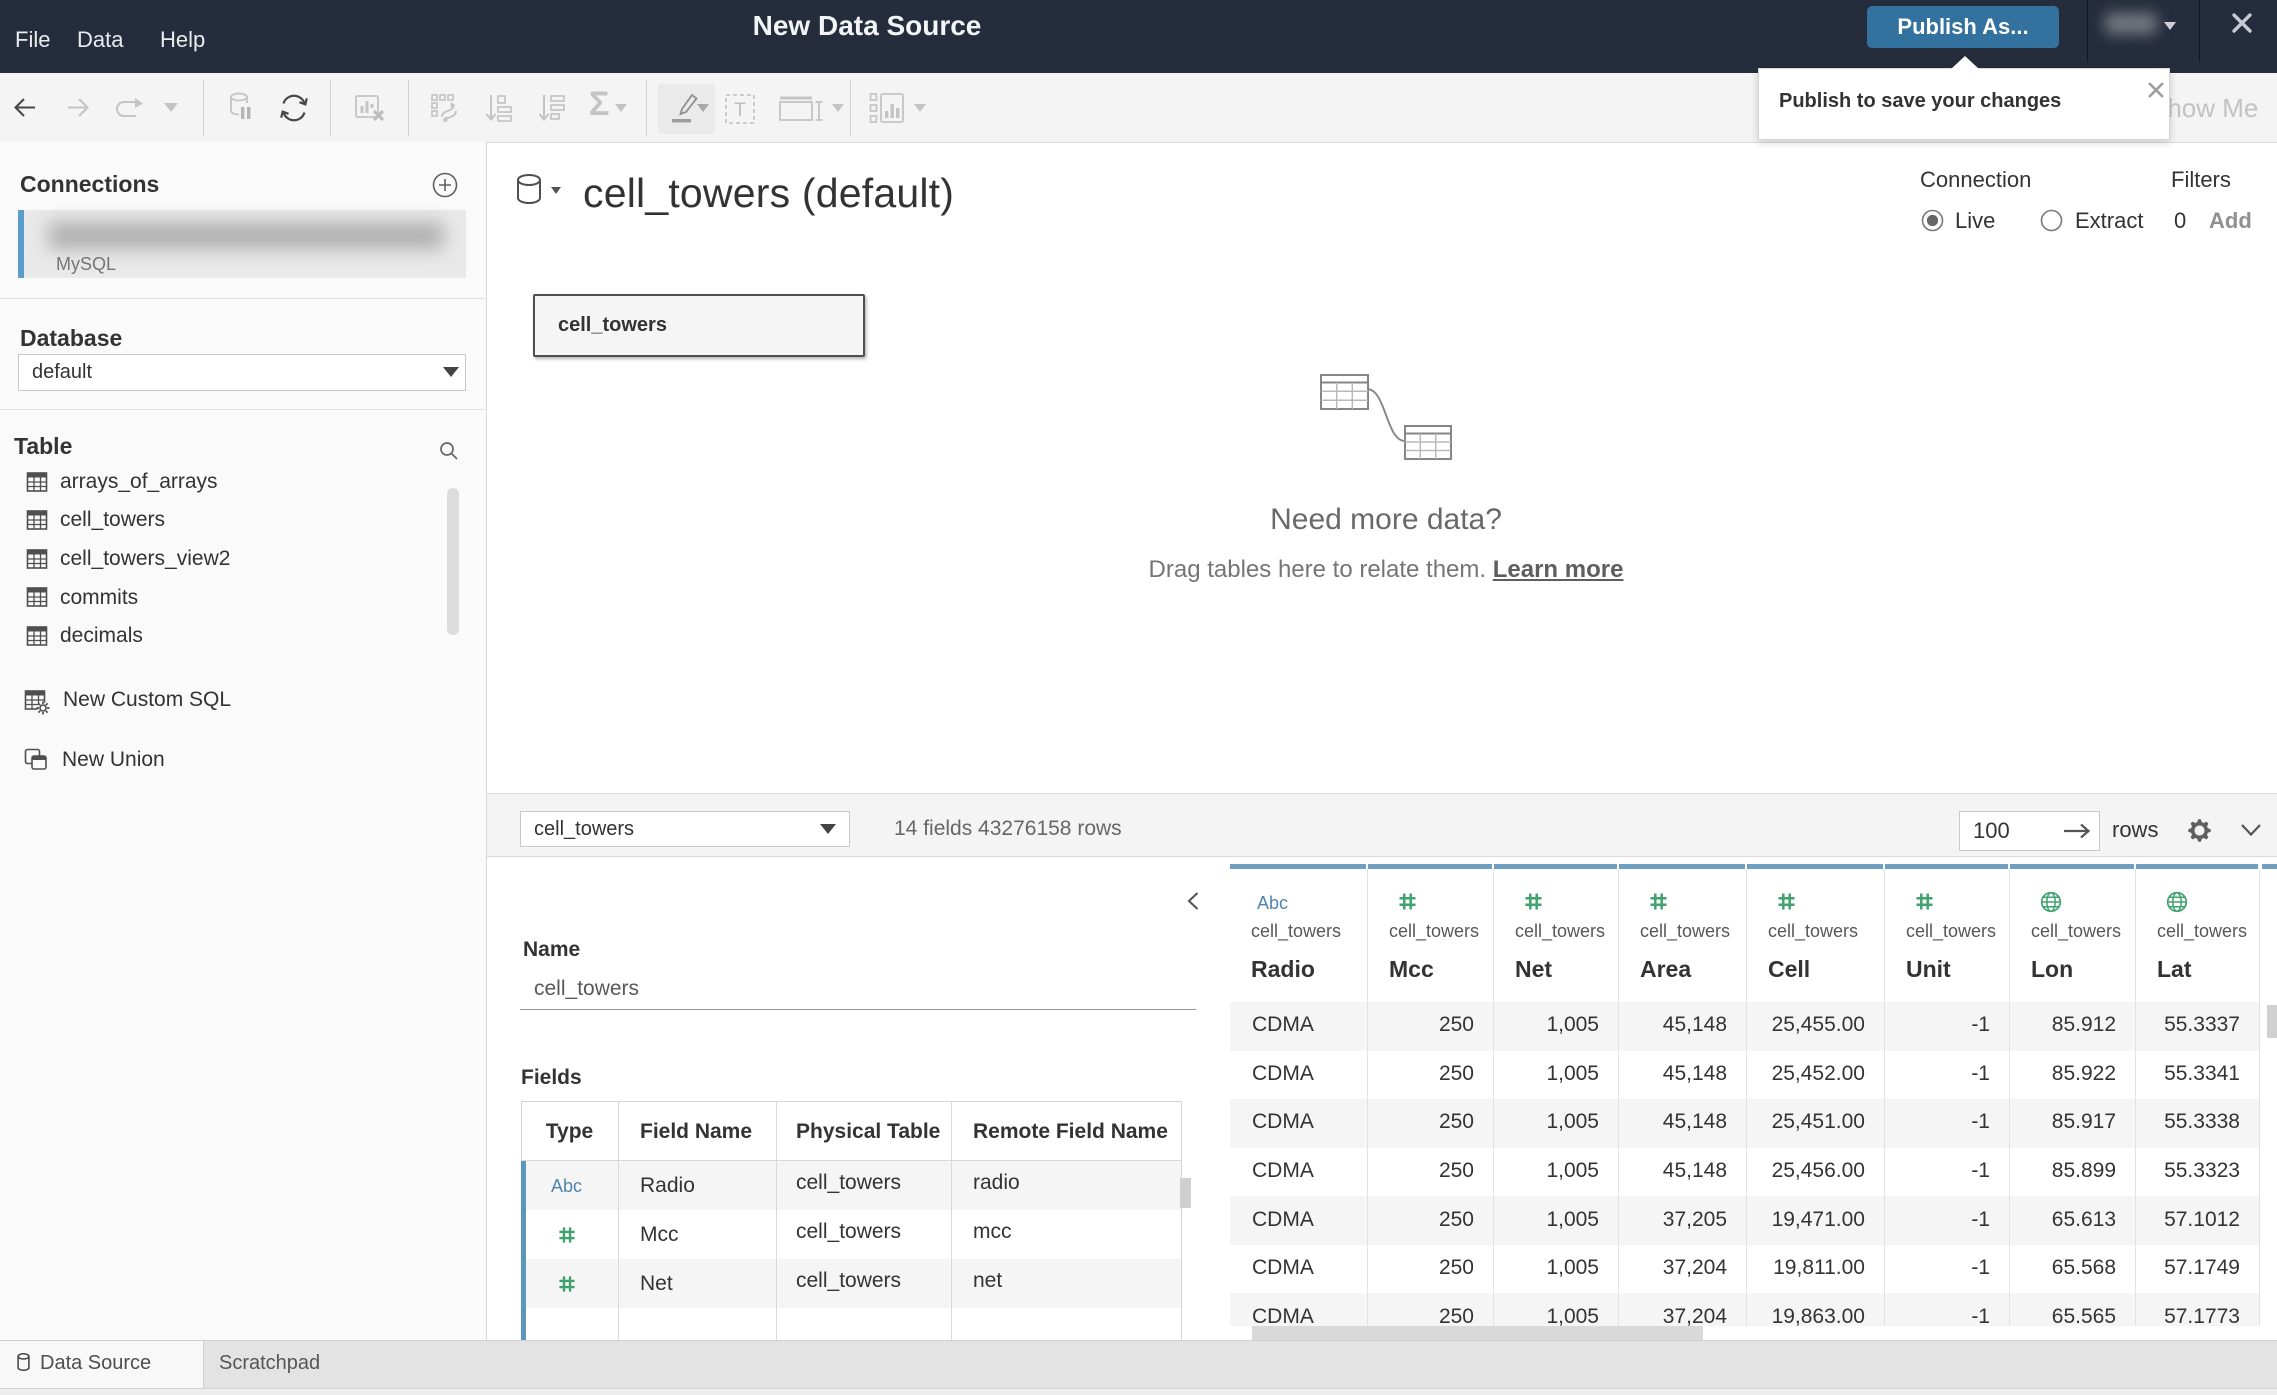 The height and width of the screenshot is (1395, 2277). Describe the element at coordinates (740, 110) in the screenshot. I see `svg-text: T` at that location.